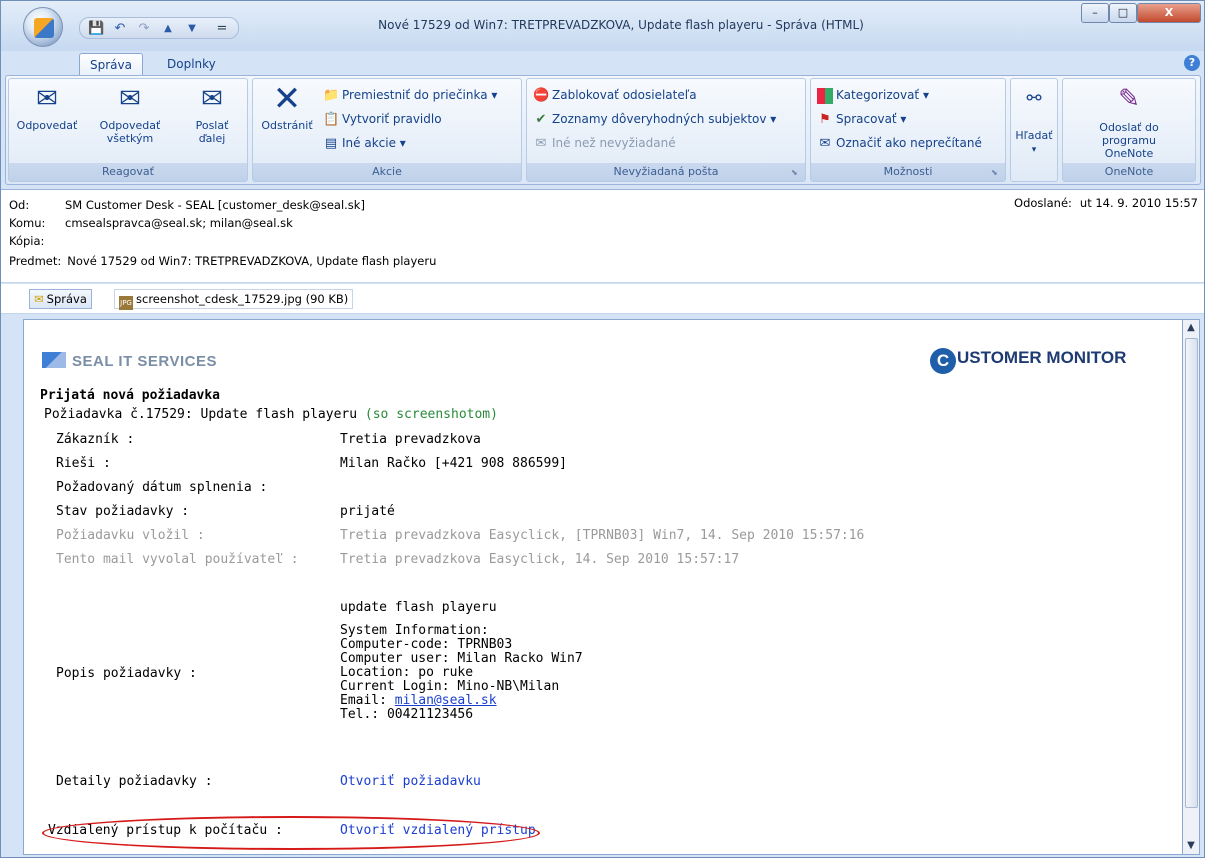 The height and width of the screenshot is (858, 1205). I want to click on row-label-created-by: Požiadavku vložil :, so click(130, 535).